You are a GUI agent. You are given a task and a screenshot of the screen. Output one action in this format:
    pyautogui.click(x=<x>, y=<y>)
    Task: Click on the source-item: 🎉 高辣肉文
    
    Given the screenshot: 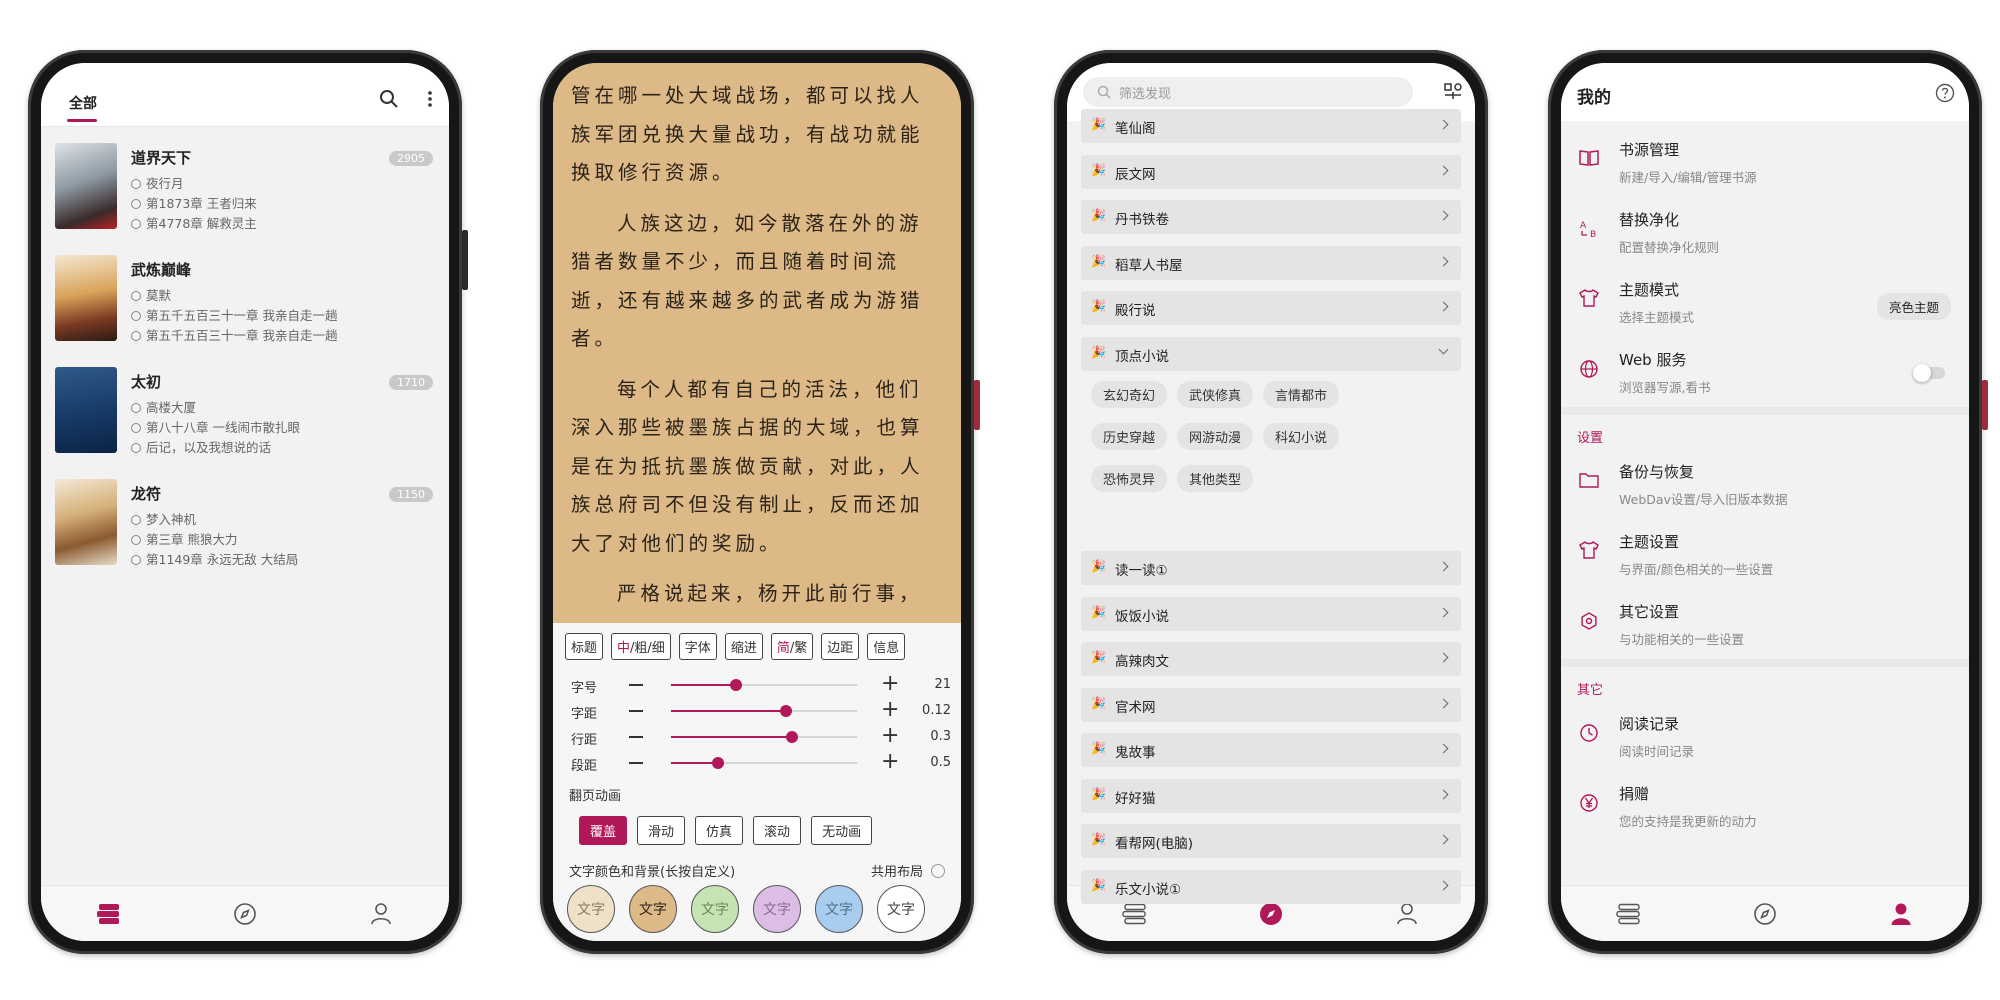 What is the action you would take?
    pyautogui.click(x=1271, y=659)
    